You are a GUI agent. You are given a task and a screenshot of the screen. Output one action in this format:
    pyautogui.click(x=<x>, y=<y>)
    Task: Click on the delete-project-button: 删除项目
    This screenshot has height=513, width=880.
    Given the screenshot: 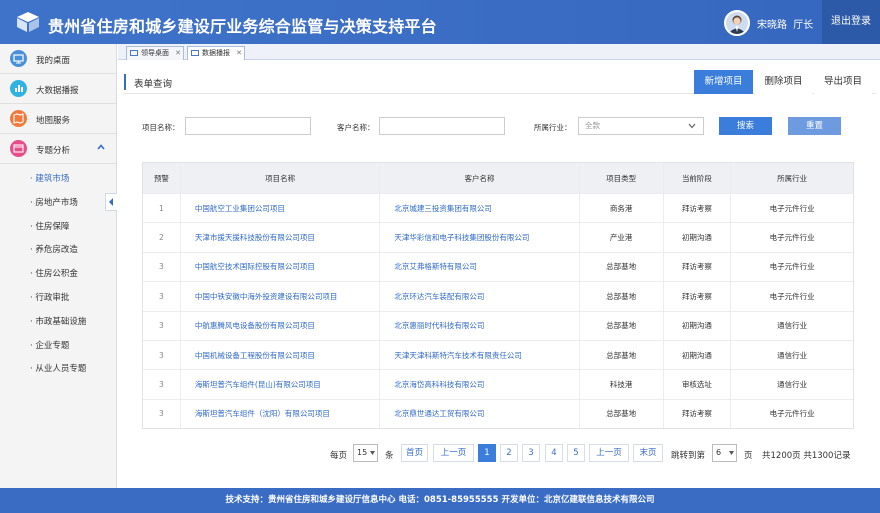 What is the action you would take?
    pyautogui.click(x=783, y=82)
    